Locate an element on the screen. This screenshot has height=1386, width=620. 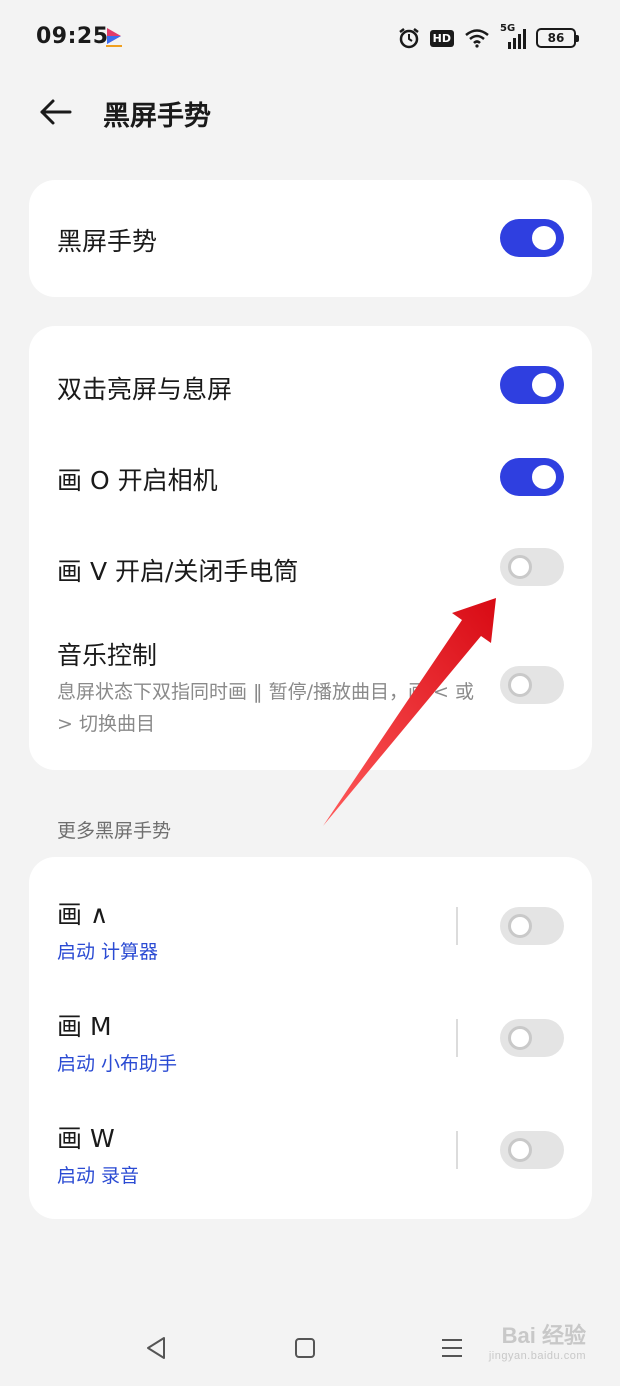
gesture-label: 音乐控制 is located at coordinates (107, 655).